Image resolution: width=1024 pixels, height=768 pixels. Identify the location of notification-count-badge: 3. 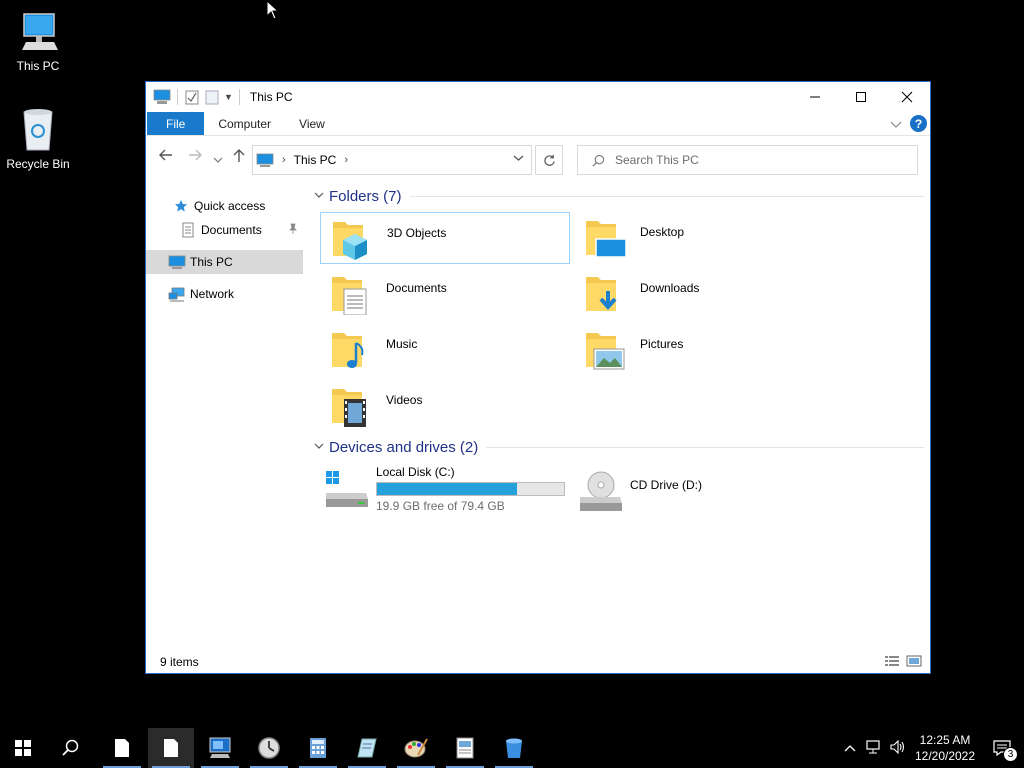
(1010, 754).